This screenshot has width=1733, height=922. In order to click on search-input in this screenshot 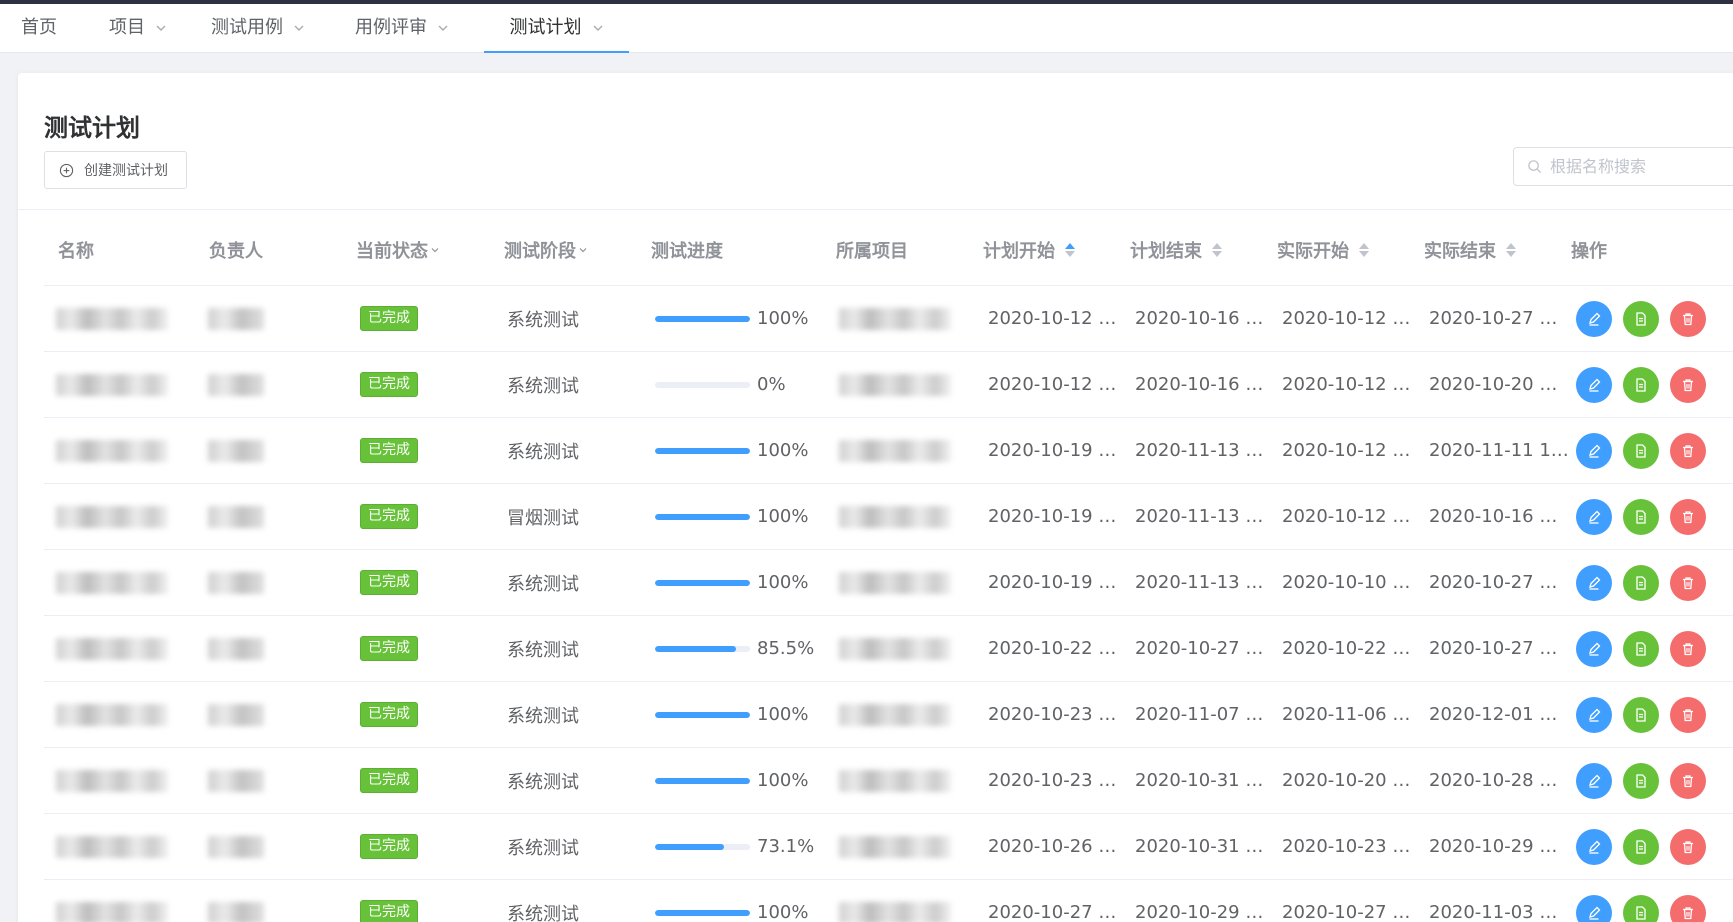, I will do `click(1641, 166)`.